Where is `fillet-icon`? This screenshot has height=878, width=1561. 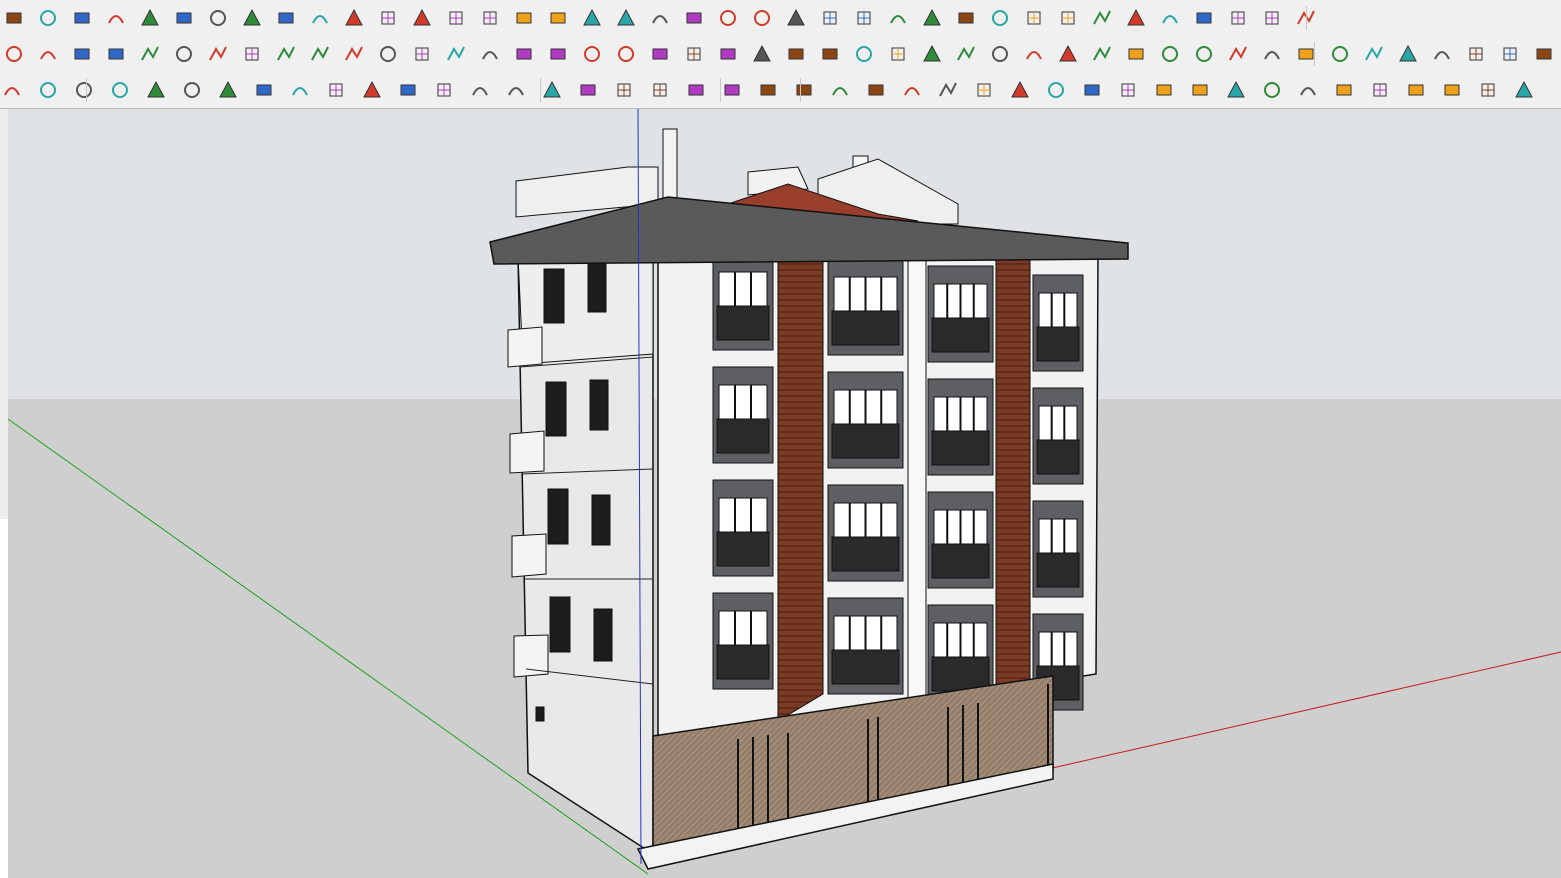
fillet-icon is located at coordinates (354, 18).